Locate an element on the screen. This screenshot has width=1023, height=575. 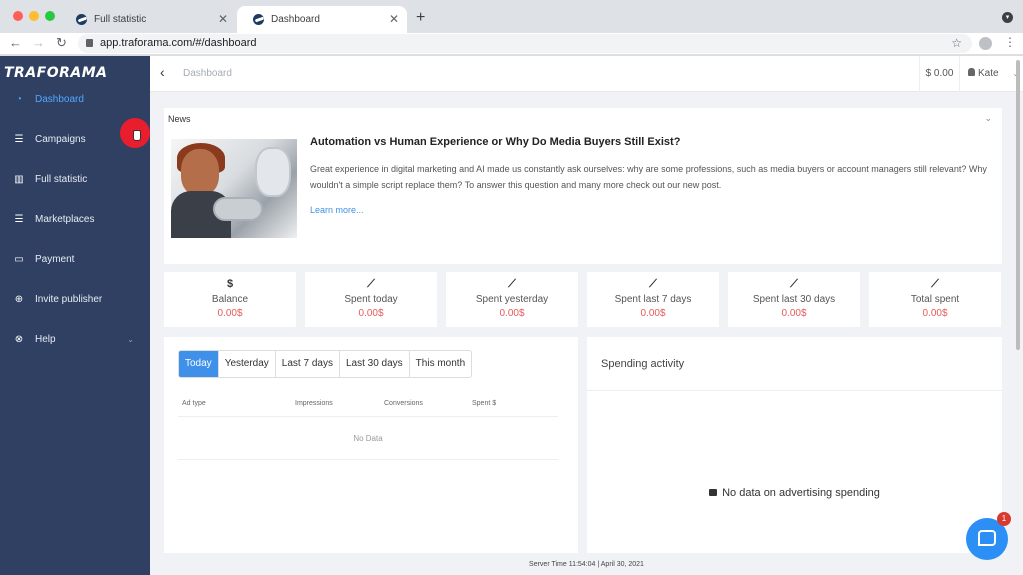
stat-label: Total spent is located at coordinates (935, 299).